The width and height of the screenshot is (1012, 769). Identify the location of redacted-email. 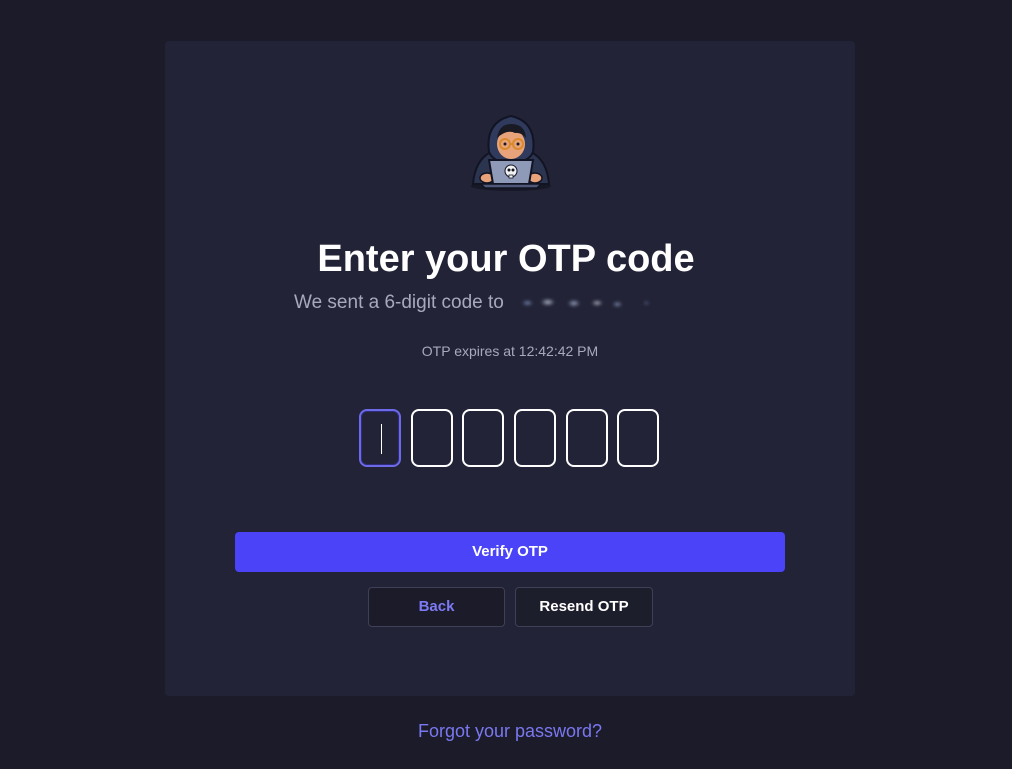
(586, 302).